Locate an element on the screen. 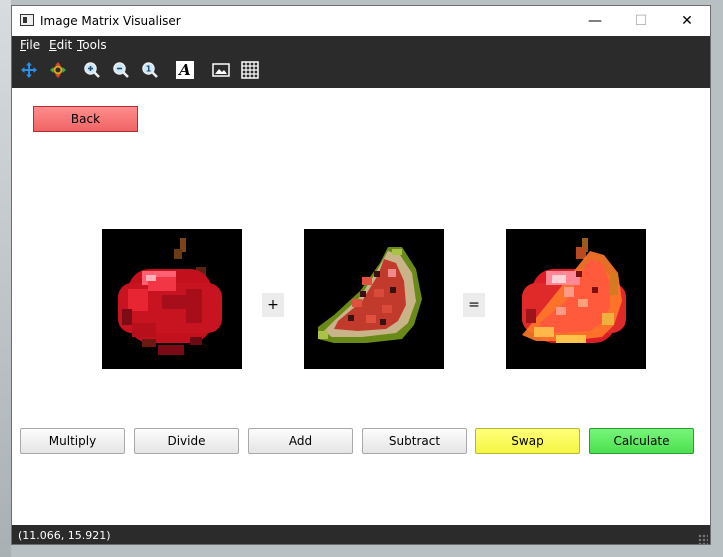 The width and height of the screenshot is (723, 557). zoom-reset-icon: 1 is located at coordinates (150, 70).